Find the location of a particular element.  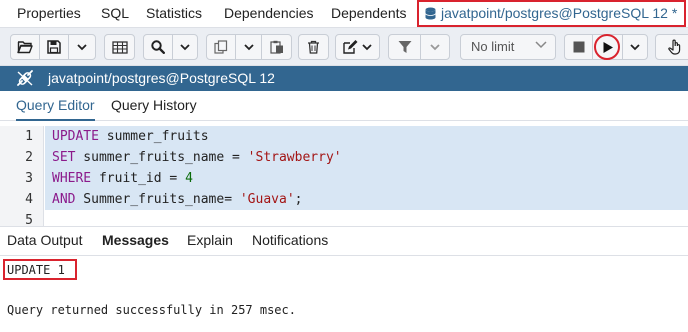

edit-grid-group is located at coordinates (119, 47).